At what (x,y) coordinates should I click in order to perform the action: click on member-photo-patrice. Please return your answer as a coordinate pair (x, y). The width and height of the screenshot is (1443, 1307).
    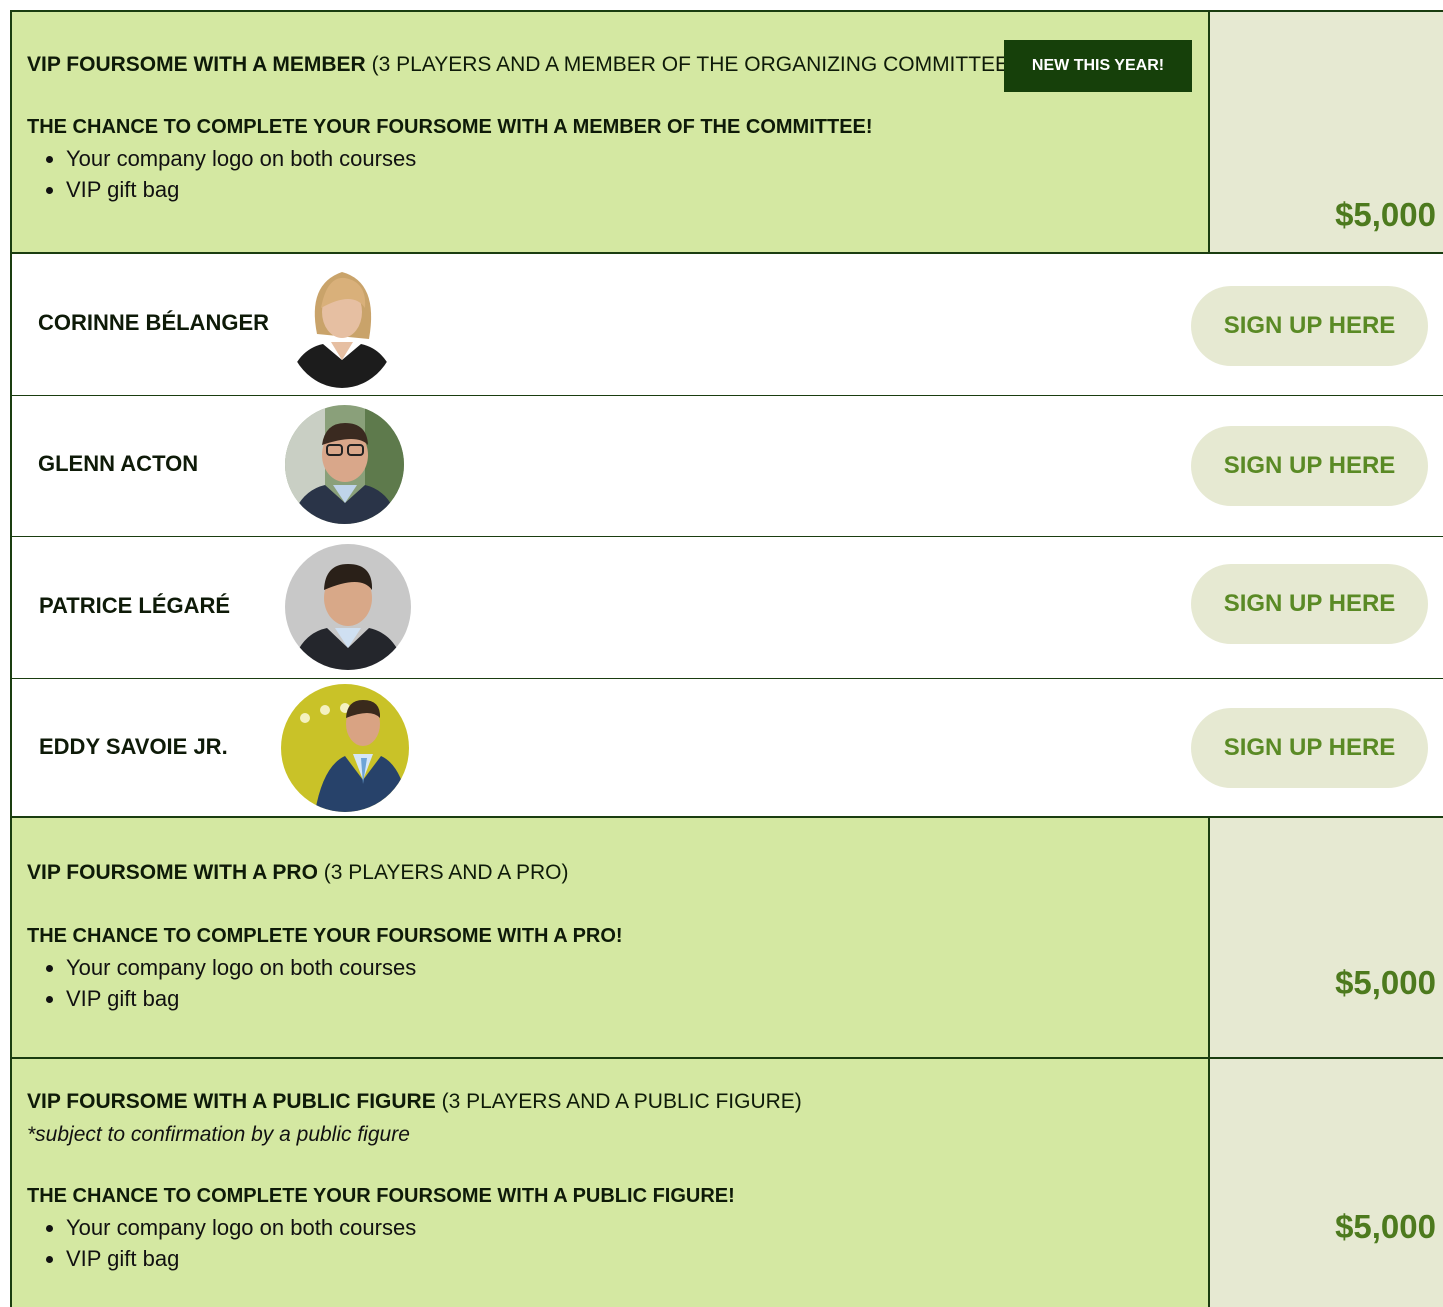
    Looking at the image, I should click on (348, 607).